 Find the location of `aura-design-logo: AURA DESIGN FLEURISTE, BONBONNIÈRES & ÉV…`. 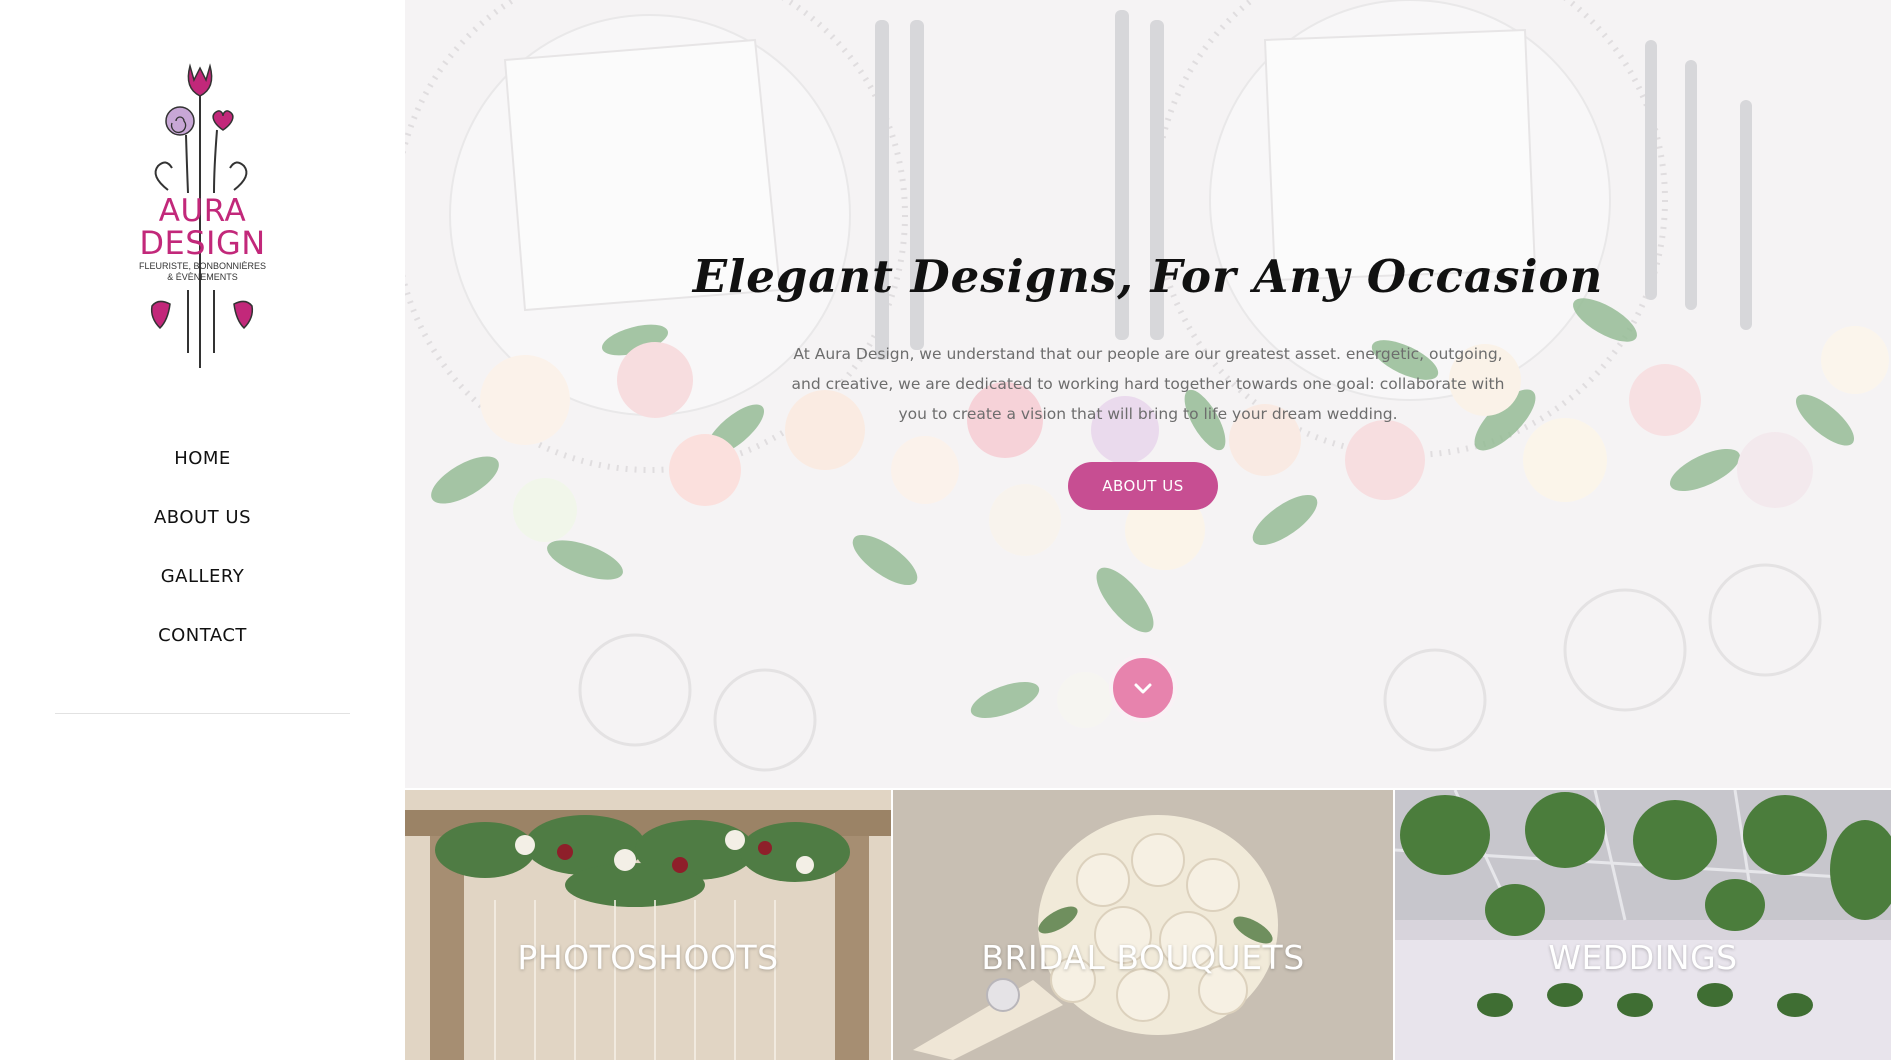

aura-design-logo: AURA DESIGN FLEURISTE, BONBONNIÈRES & ÉV… is located at coordinates (202, 214).